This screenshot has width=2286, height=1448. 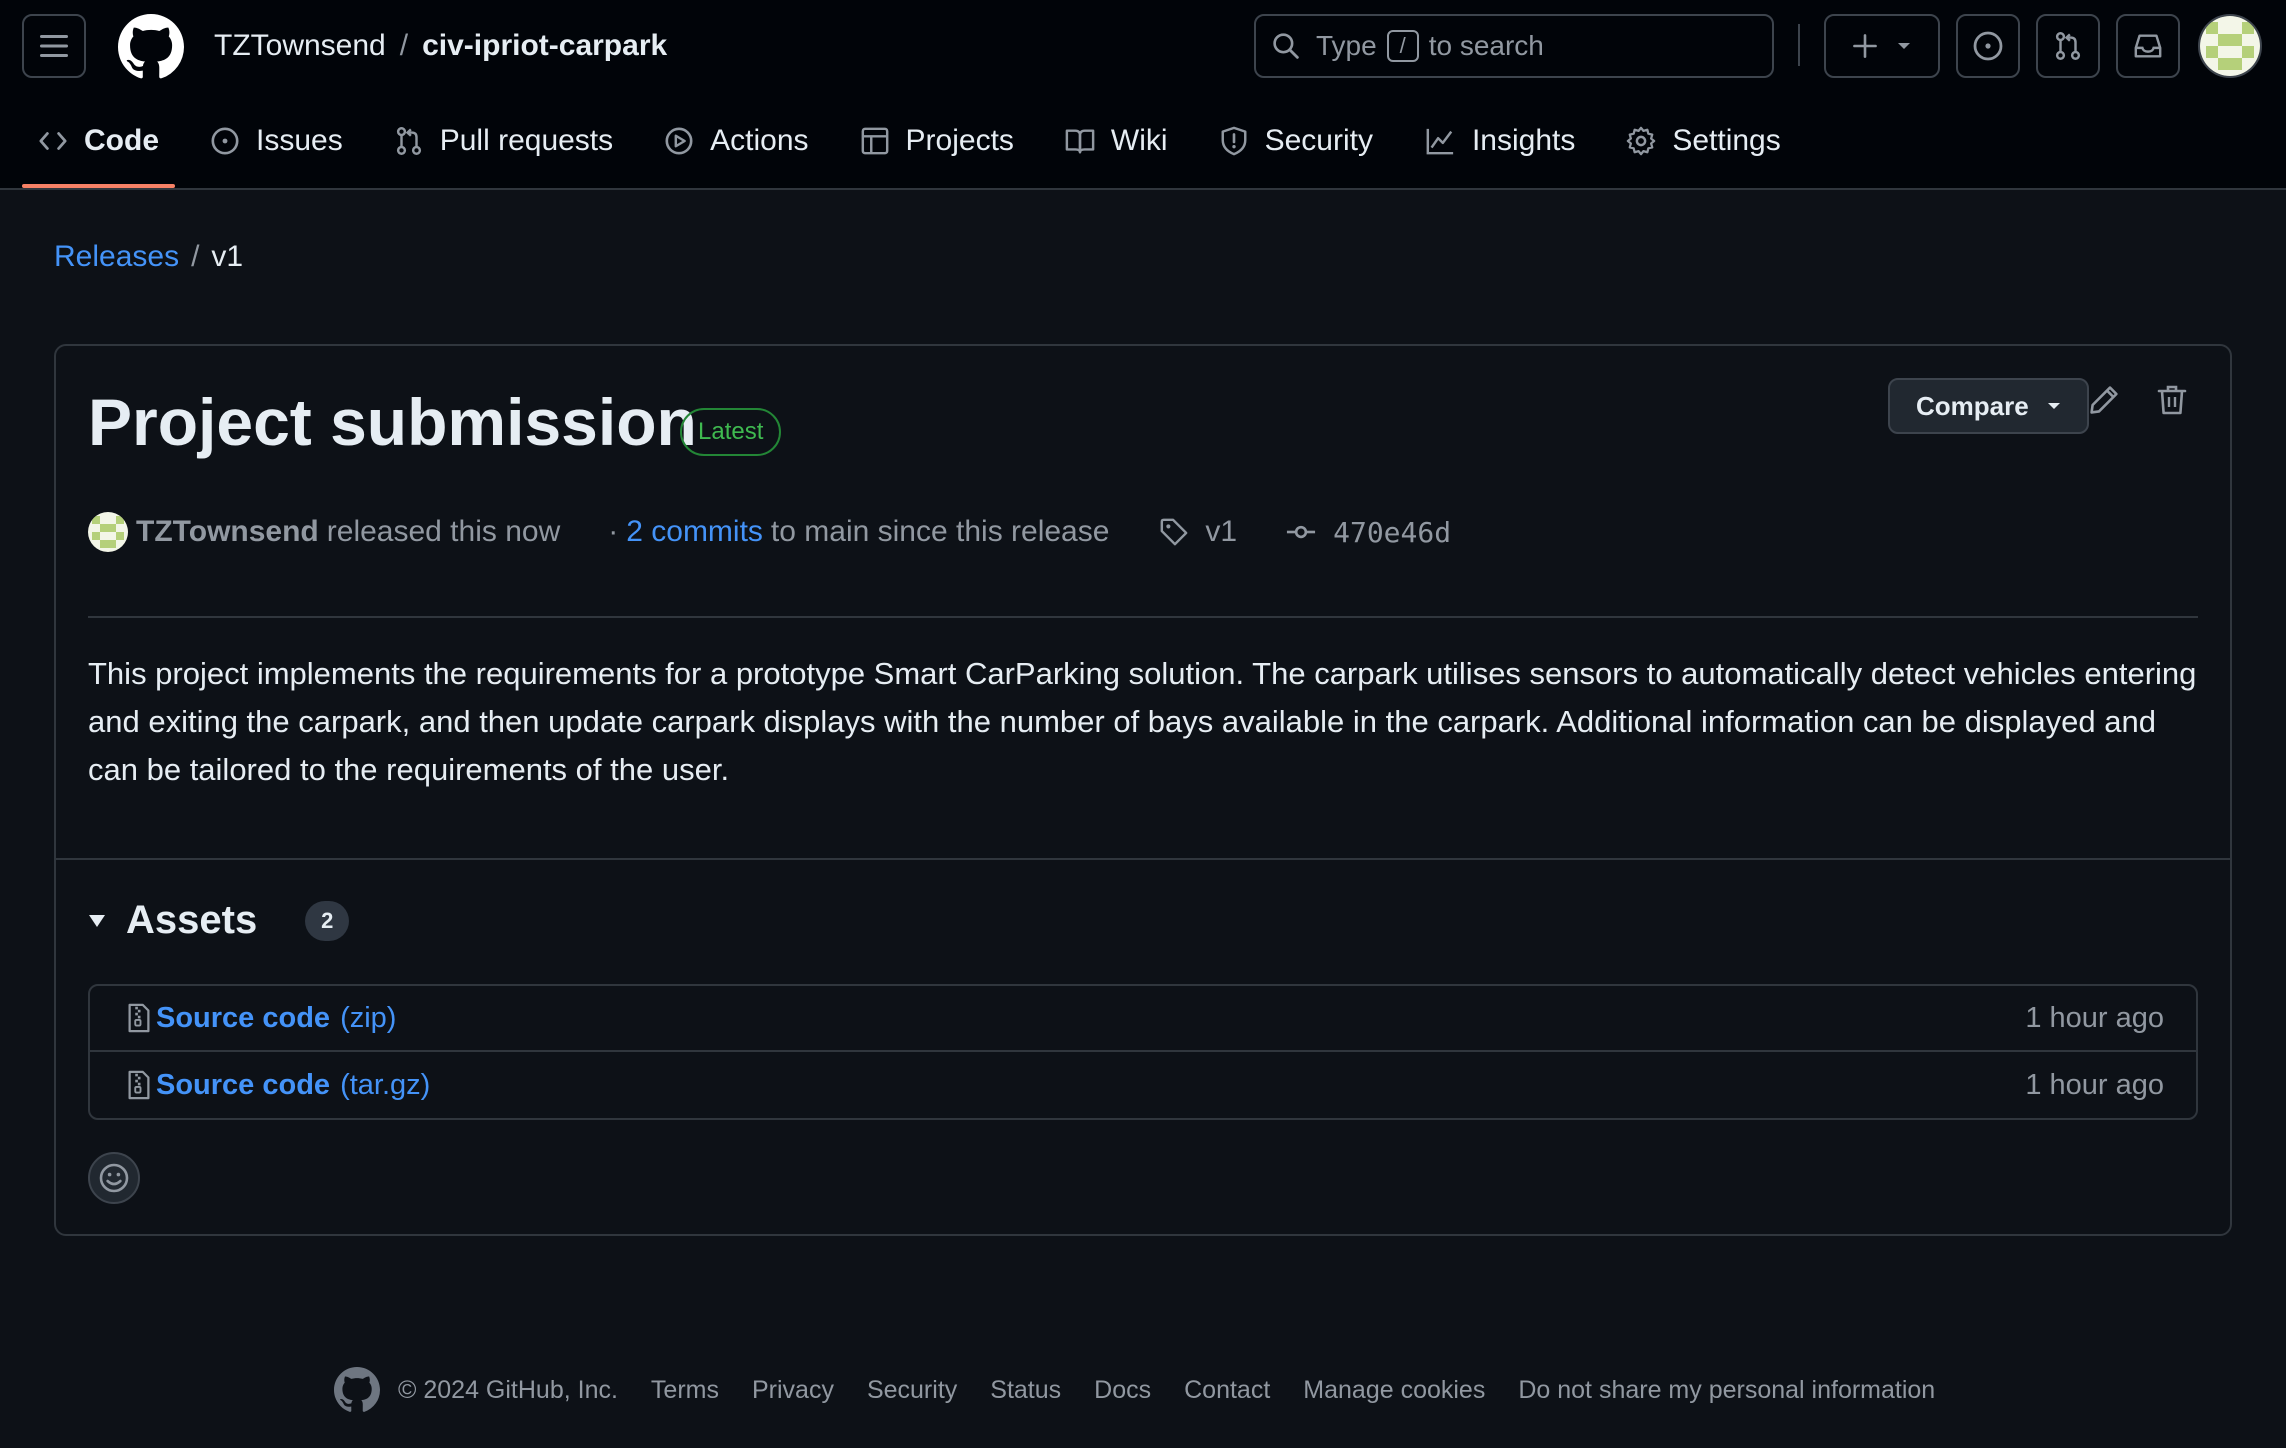 I want to click on release-title: Project submission, so click(x=392, y=422).